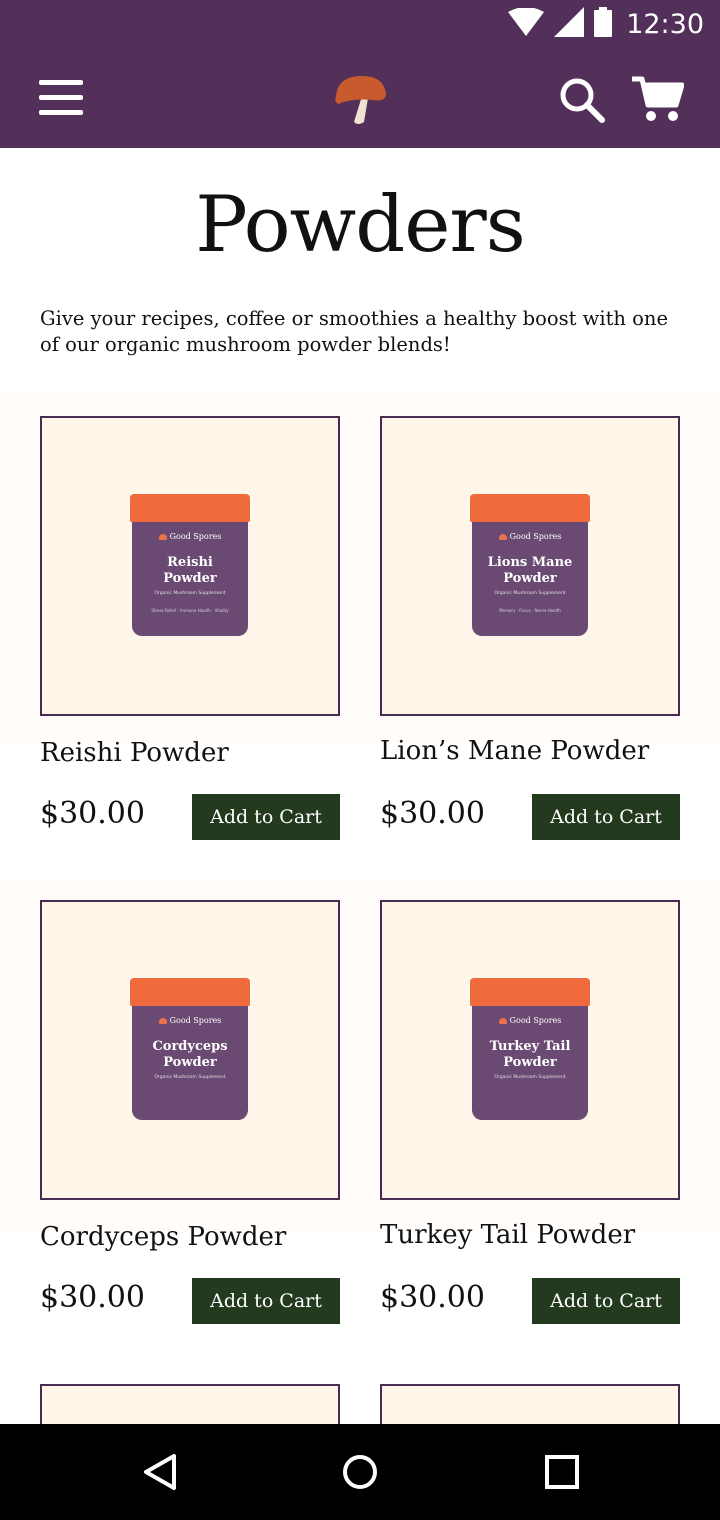  I want to click on recents-icon, so click(562, 1472).